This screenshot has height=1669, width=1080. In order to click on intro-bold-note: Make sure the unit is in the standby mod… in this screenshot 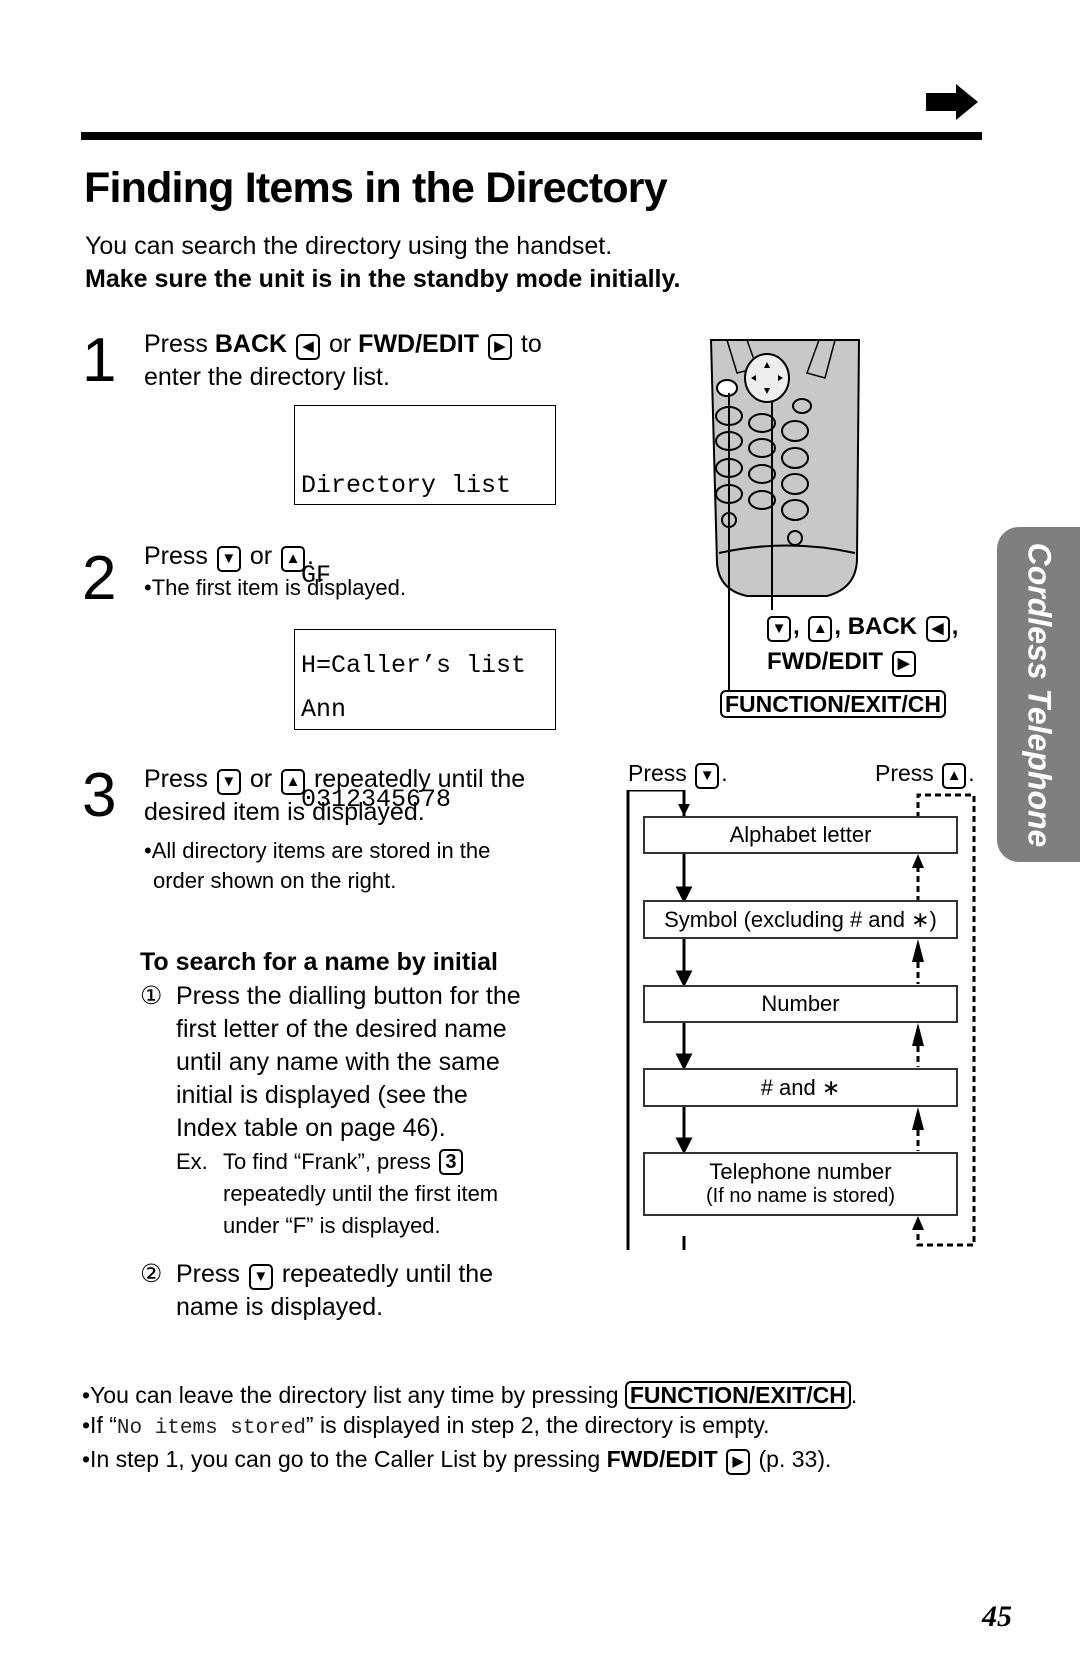, I will do `click(383, 279)`.